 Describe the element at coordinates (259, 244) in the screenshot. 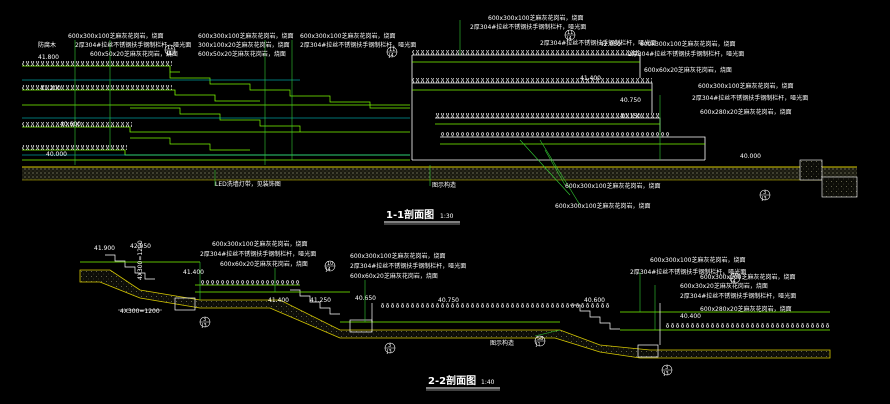

I see `s2-note-1: 600x300x100芝麻灰花岗岩，烧面` at that location.